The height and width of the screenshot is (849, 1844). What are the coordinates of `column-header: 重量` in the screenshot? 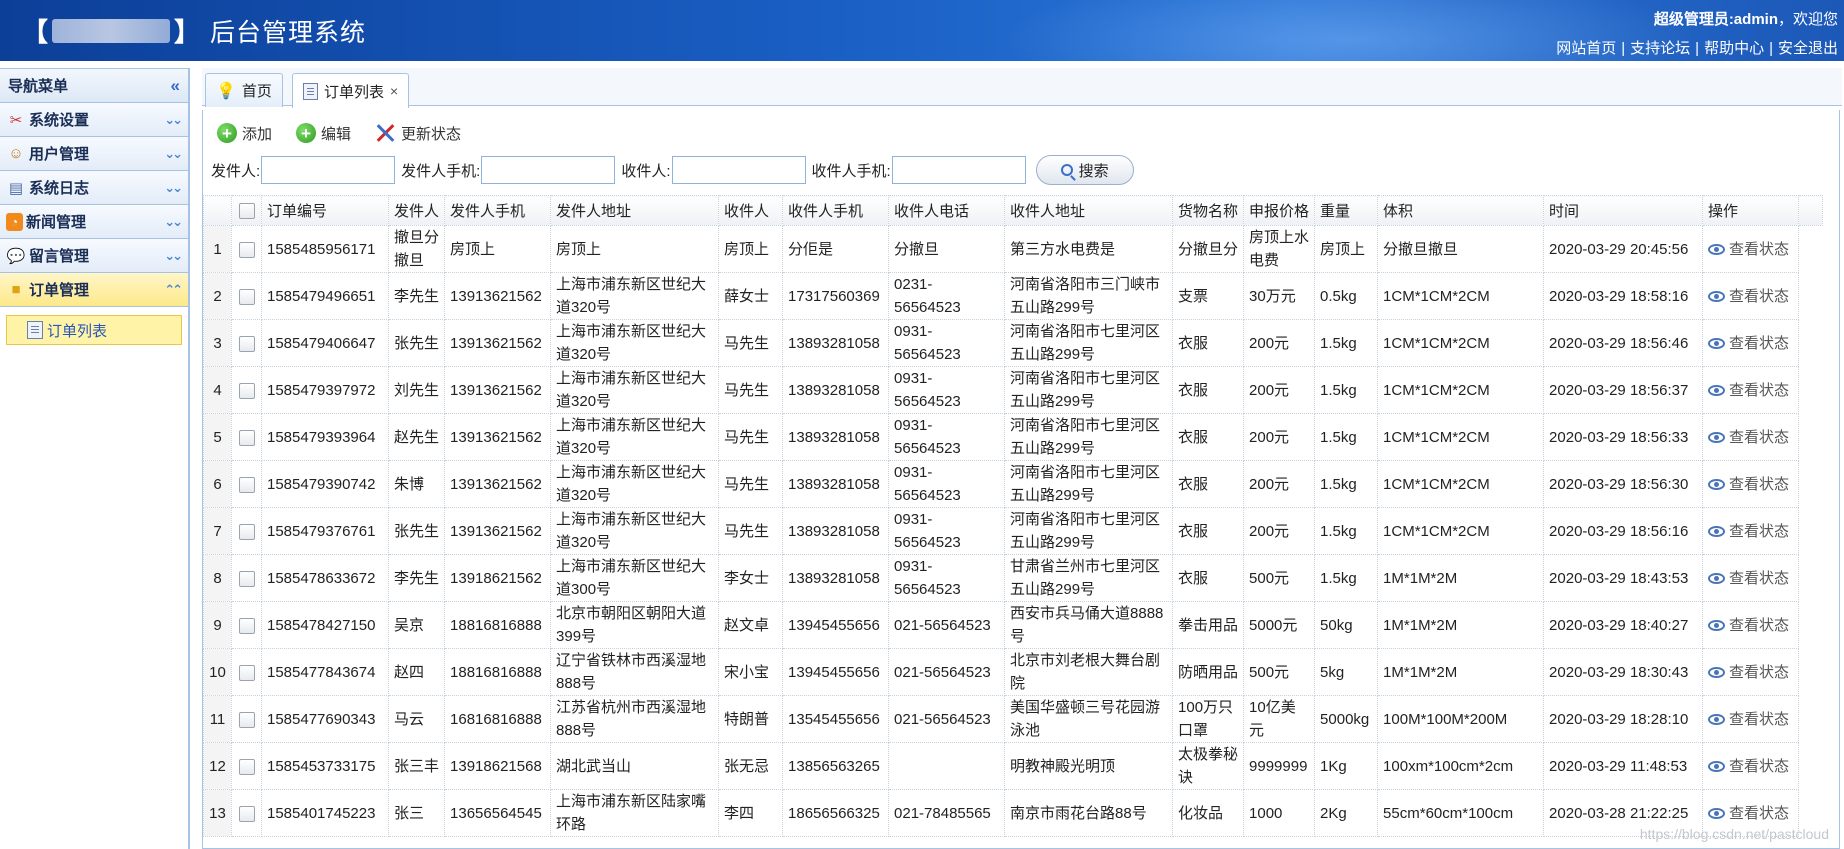 It's located at (1346, 210).